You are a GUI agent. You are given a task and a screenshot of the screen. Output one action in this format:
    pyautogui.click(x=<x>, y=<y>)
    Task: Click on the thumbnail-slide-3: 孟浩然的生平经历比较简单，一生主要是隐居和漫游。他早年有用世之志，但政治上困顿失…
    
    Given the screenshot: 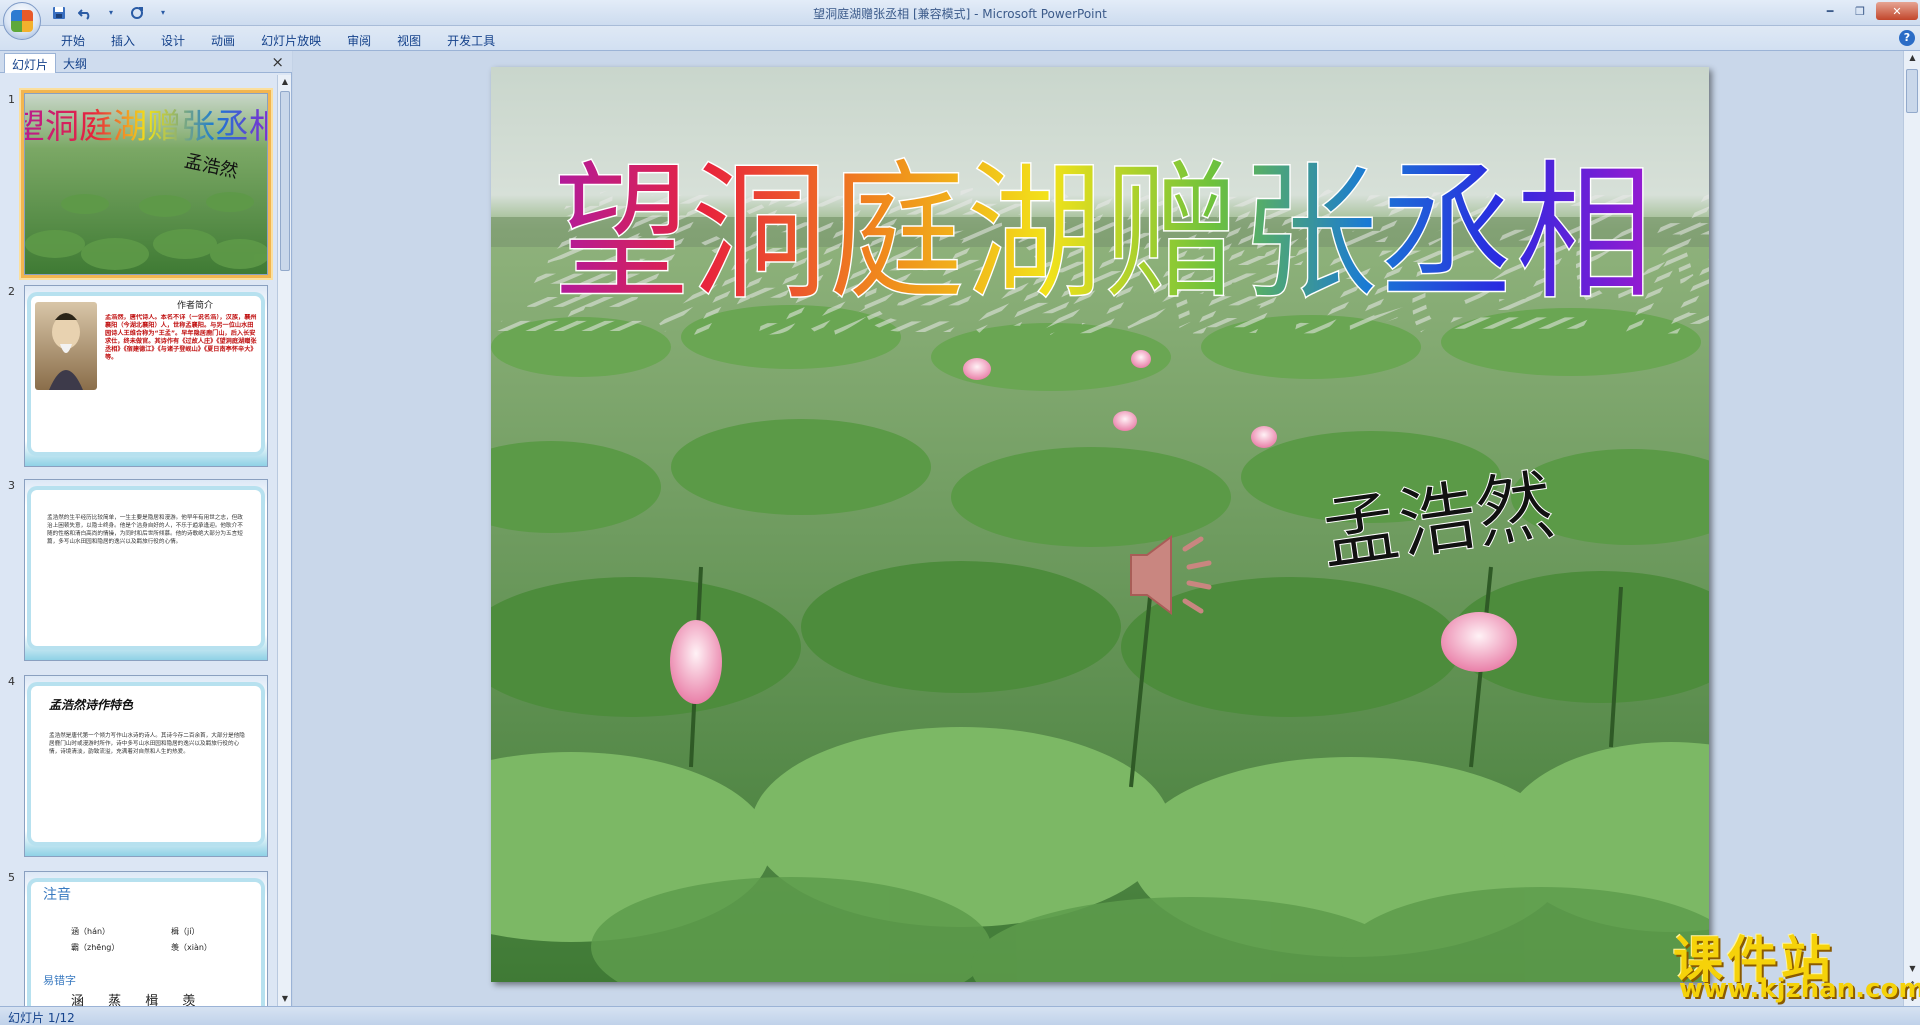 What is the action you would take?
    pyautogui.click(x=146, y=570)
    